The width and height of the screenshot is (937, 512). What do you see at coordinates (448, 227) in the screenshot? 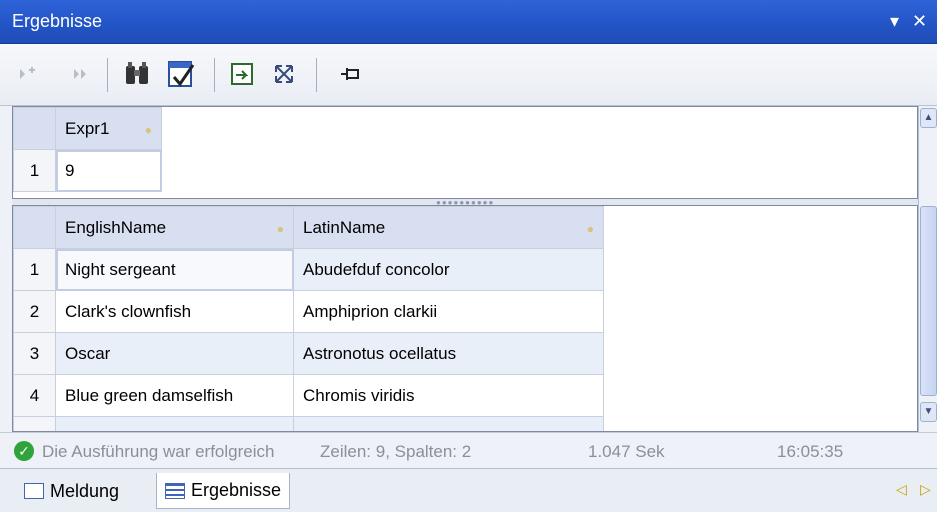
I see `column-header: LatinName ●` at bounding box center [448, 227].